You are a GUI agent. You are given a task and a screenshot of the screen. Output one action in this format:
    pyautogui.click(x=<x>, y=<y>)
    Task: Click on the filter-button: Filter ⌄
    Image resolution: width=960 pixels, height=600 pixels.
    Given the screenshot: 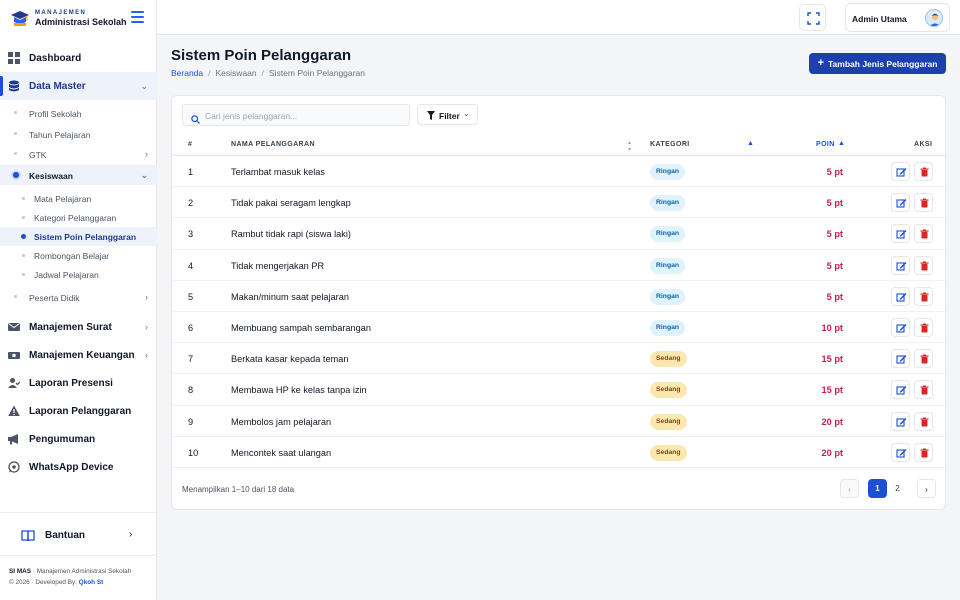 What is the action you would take?
    pyautogui.click(x=447, y=114)
    